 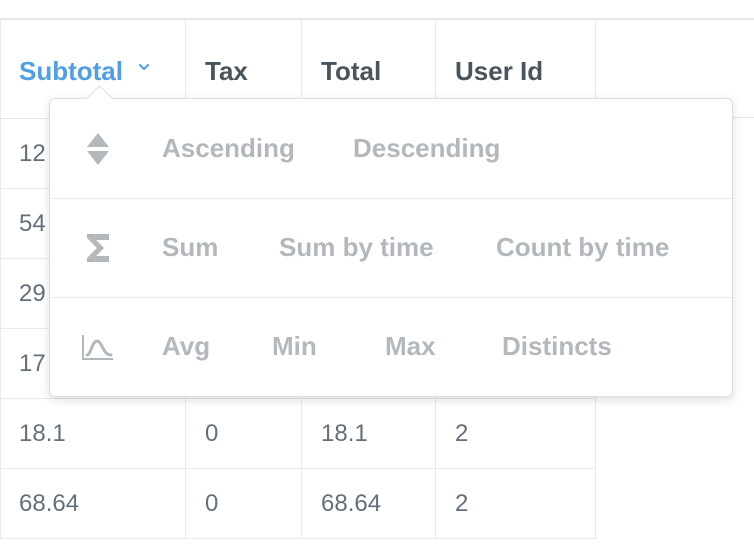 I want to click on sort-descending-option: Descending, so click(x=426, y=148).